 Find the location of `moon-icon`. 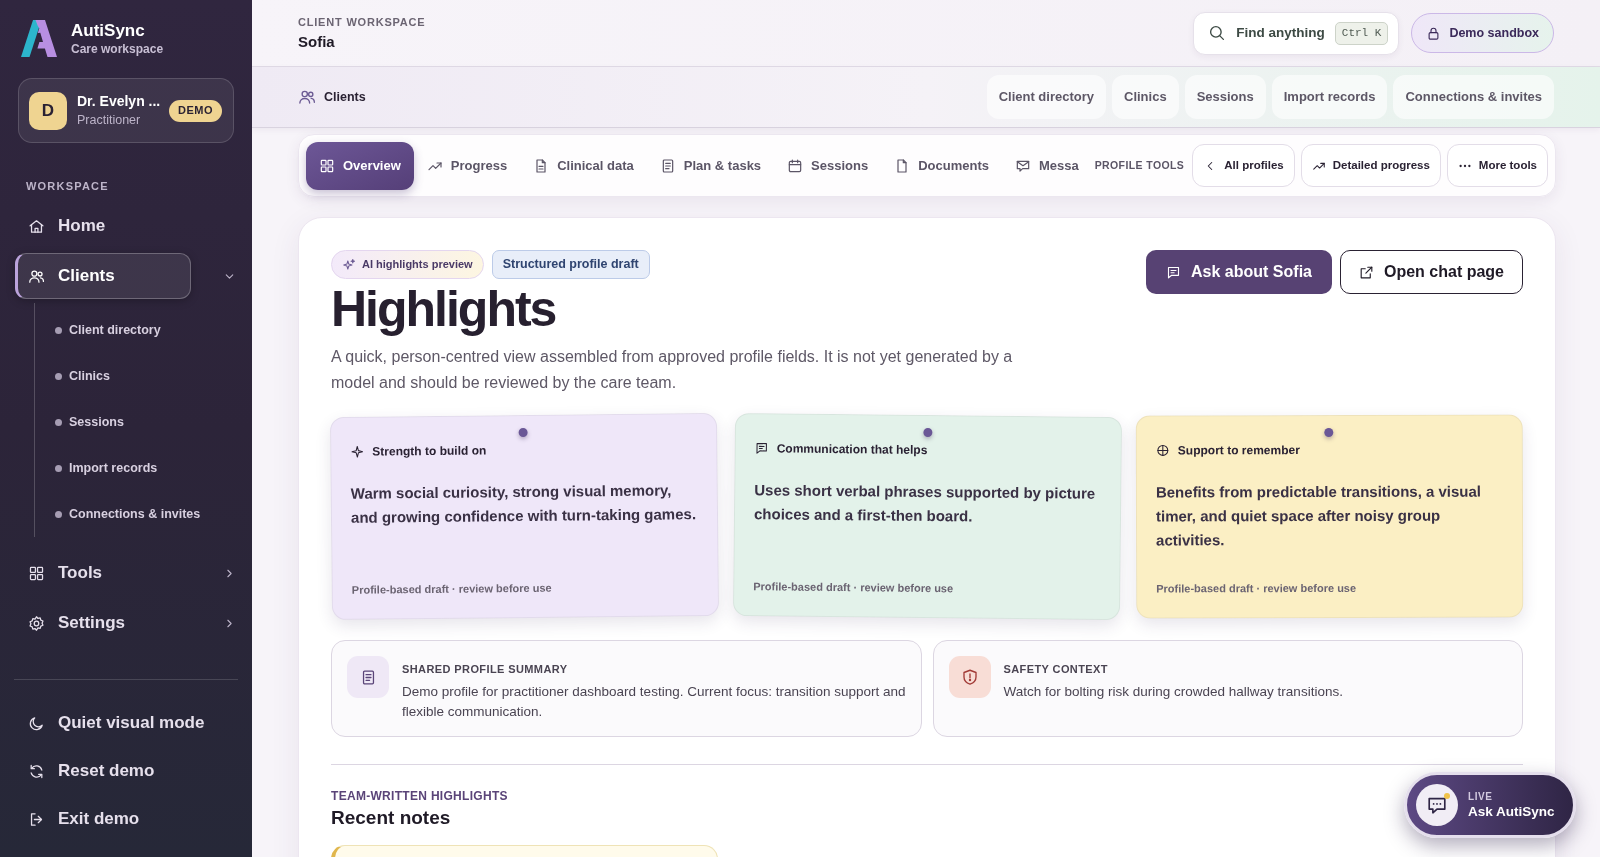

moon-icon is located at coordinates (36, 723).